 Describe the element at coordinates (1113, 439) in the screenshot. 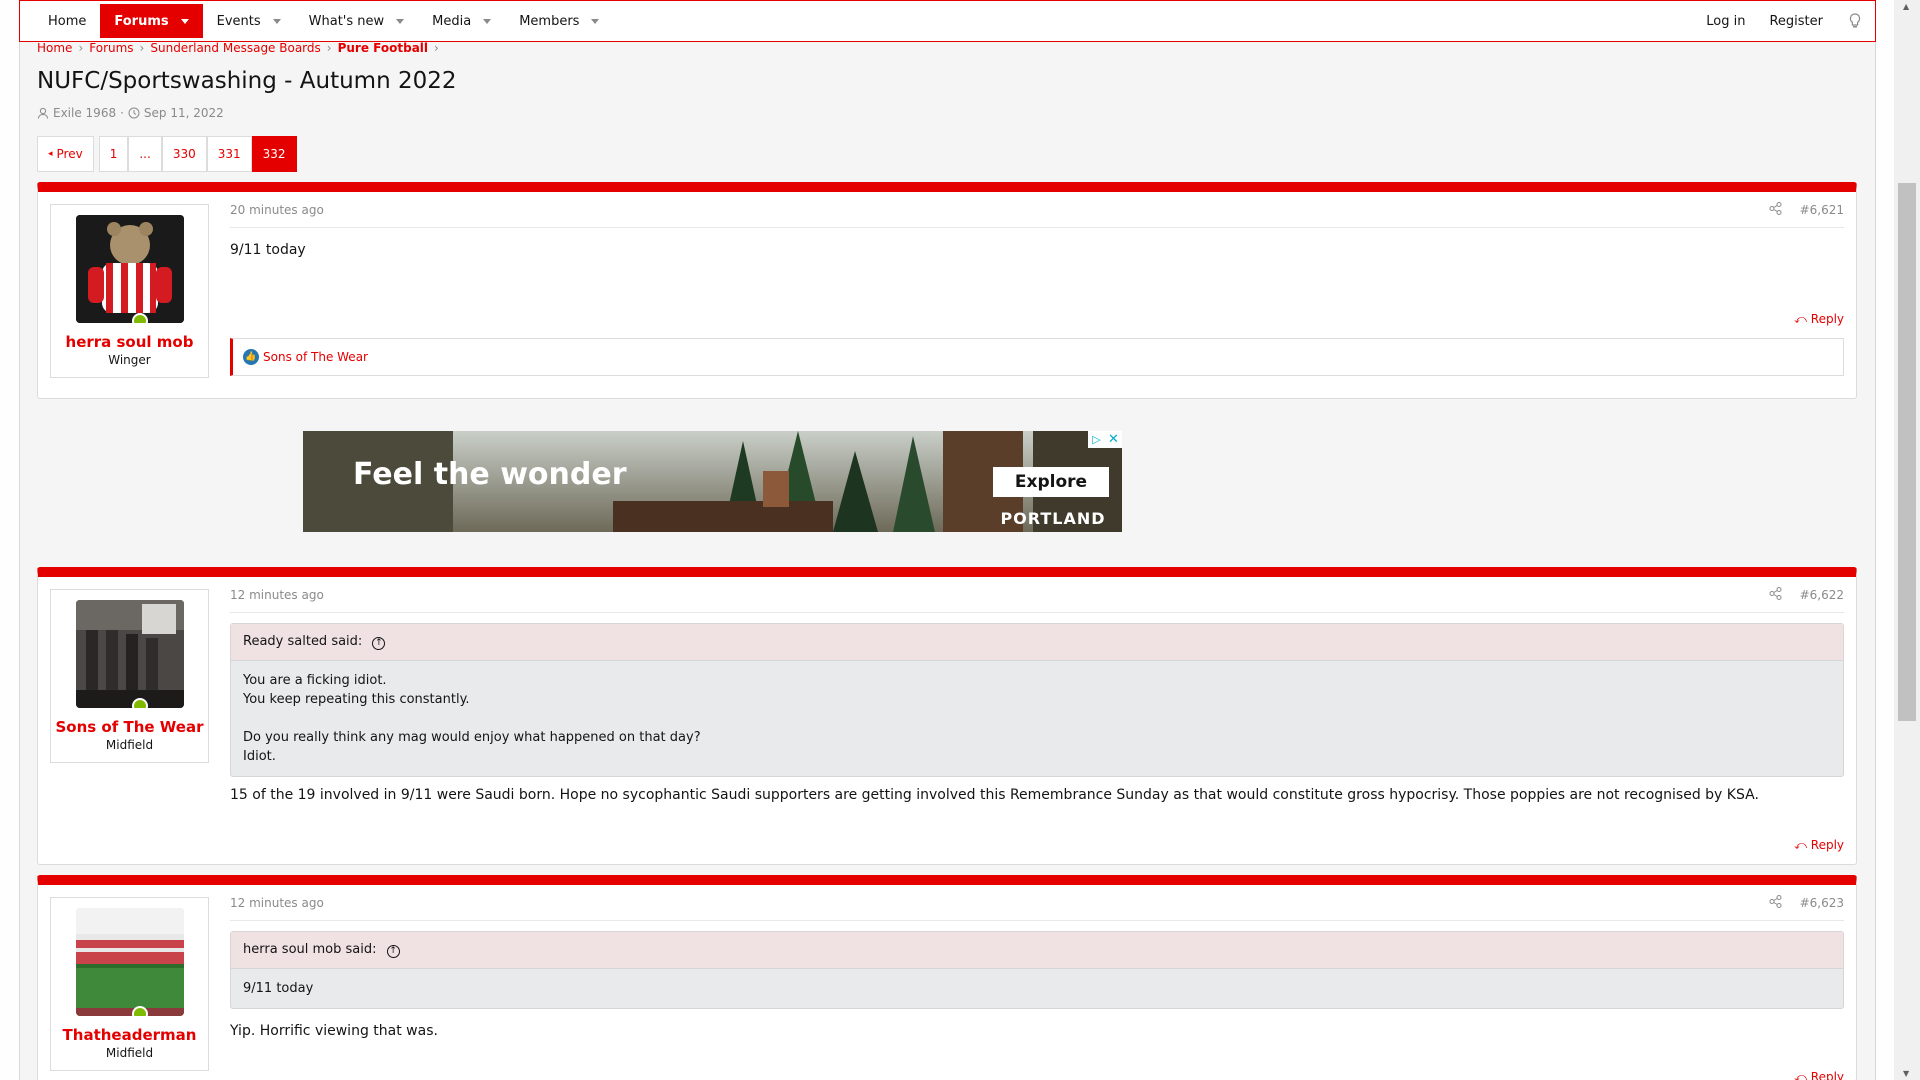

I see `close-icon: ✕` at that location.